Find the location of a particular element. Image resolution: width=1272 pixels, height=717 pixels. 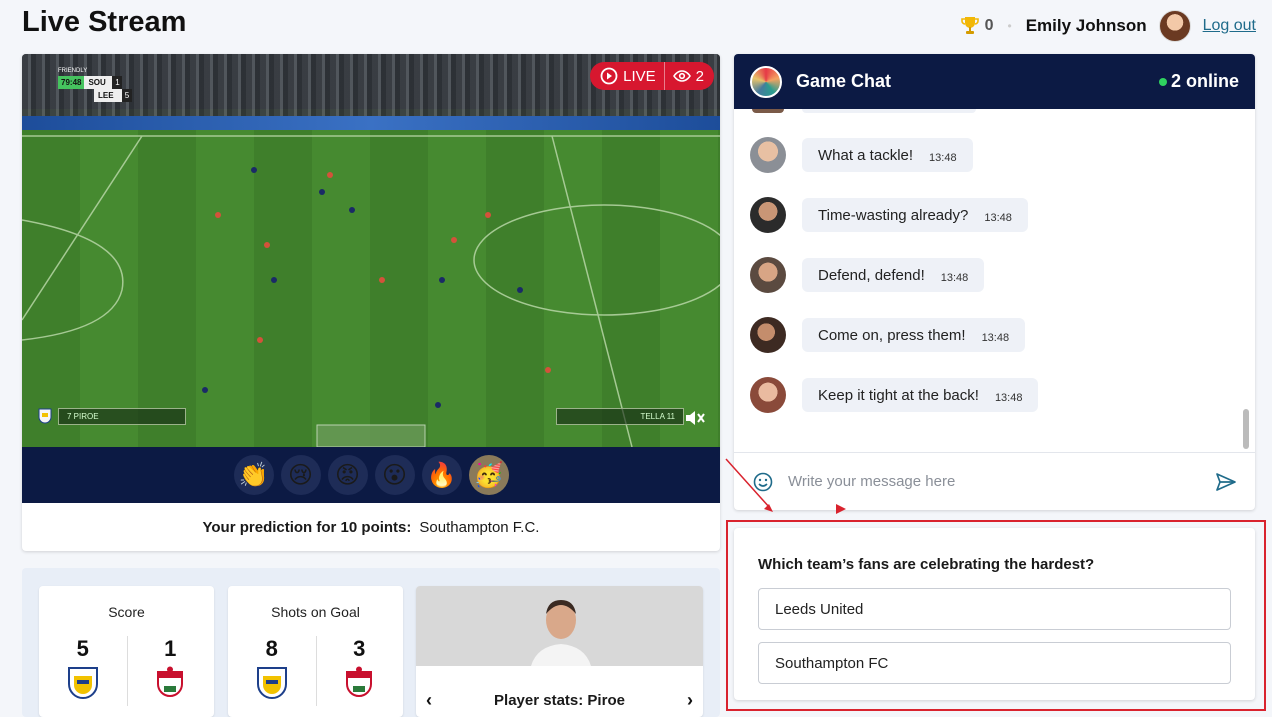

reaction-bar: 👏 😢 😡 😮 🔥 🥳 is located at coordinates (371, 475).